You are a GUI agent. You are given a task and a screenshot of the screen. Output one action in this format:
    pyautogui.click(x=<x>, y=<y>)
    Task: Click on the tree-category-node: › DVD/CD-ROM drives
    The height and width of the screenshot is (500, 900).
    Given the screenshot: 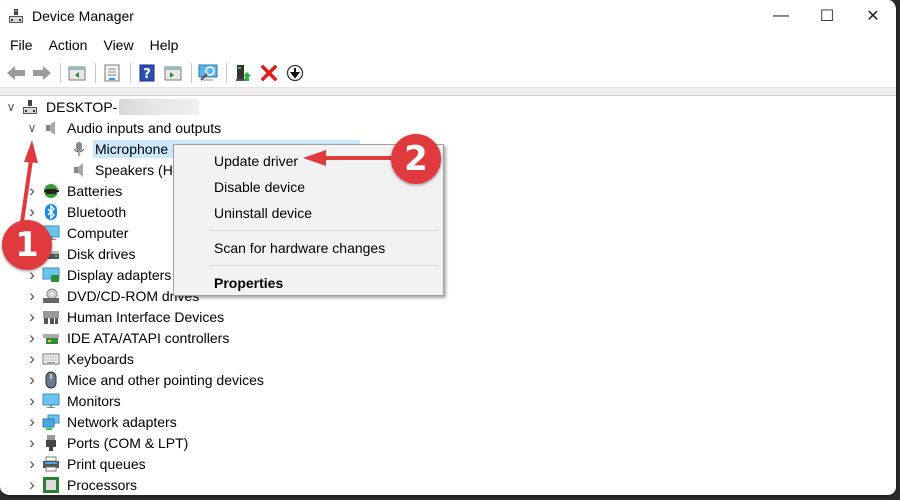 What is the action you would take?
    pyautogui.click(x=448, y=295)
    